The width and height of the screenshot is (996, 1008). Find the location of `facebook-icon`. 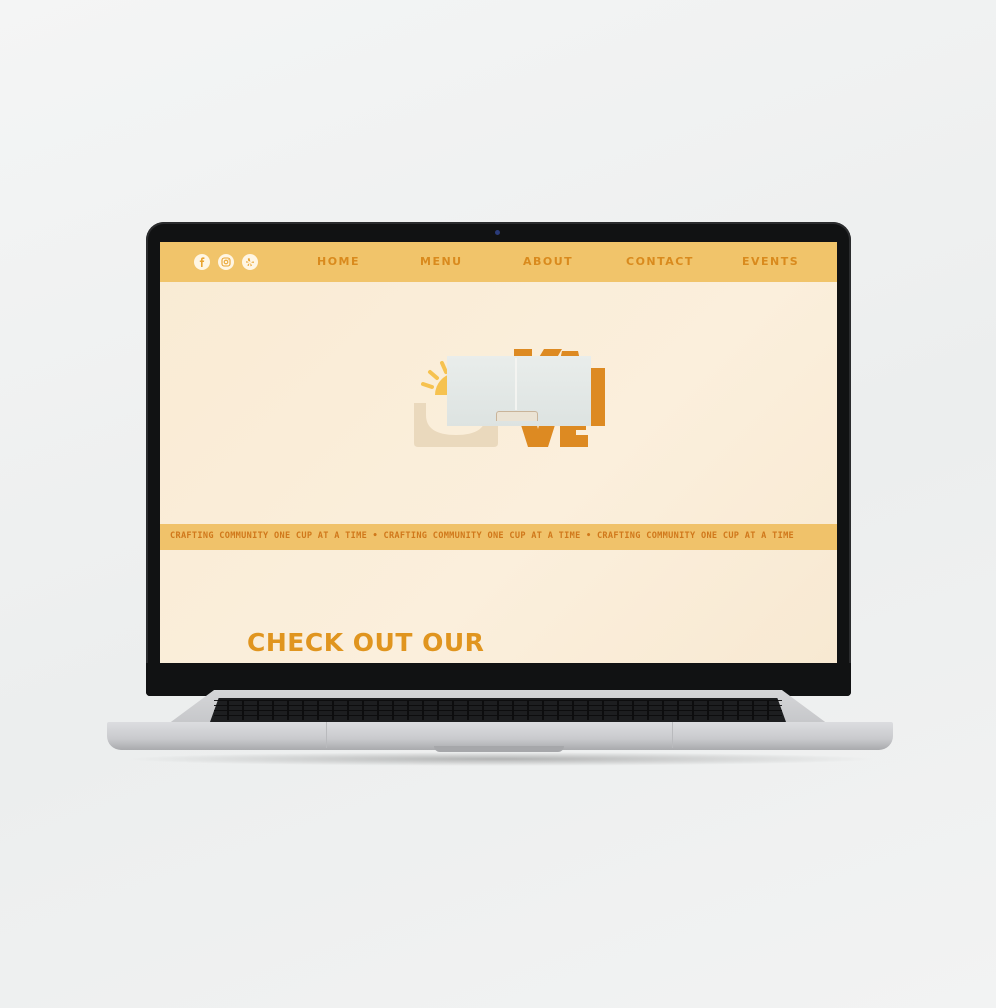

facebook-icon is located at coordinates (202, 262).